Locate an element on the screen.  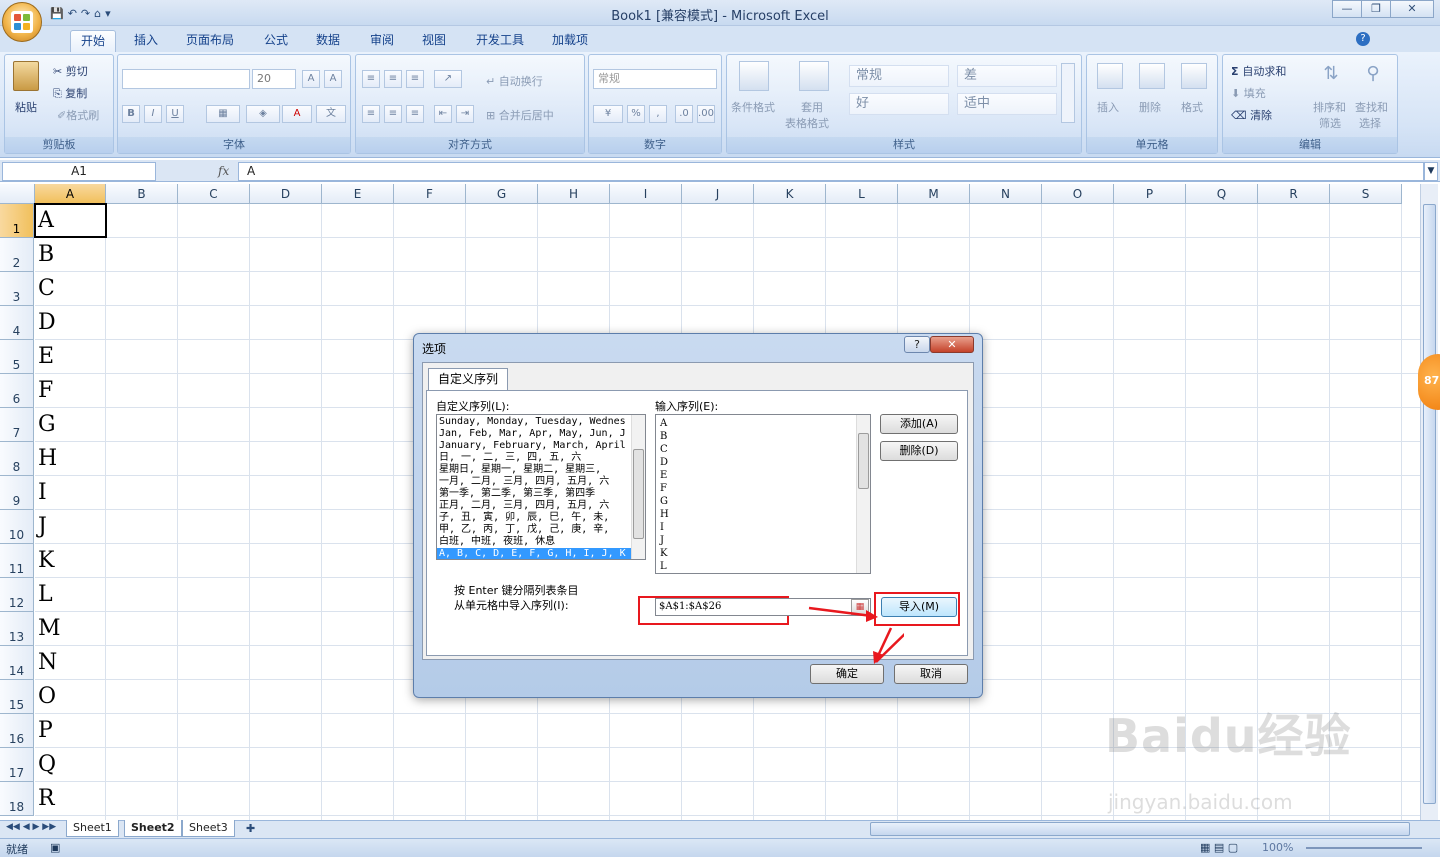
custom-list-item: 甲, 乙, 丙, 丁, 戊, 己, 庚, 辛, is located at coordinates (534, 530).